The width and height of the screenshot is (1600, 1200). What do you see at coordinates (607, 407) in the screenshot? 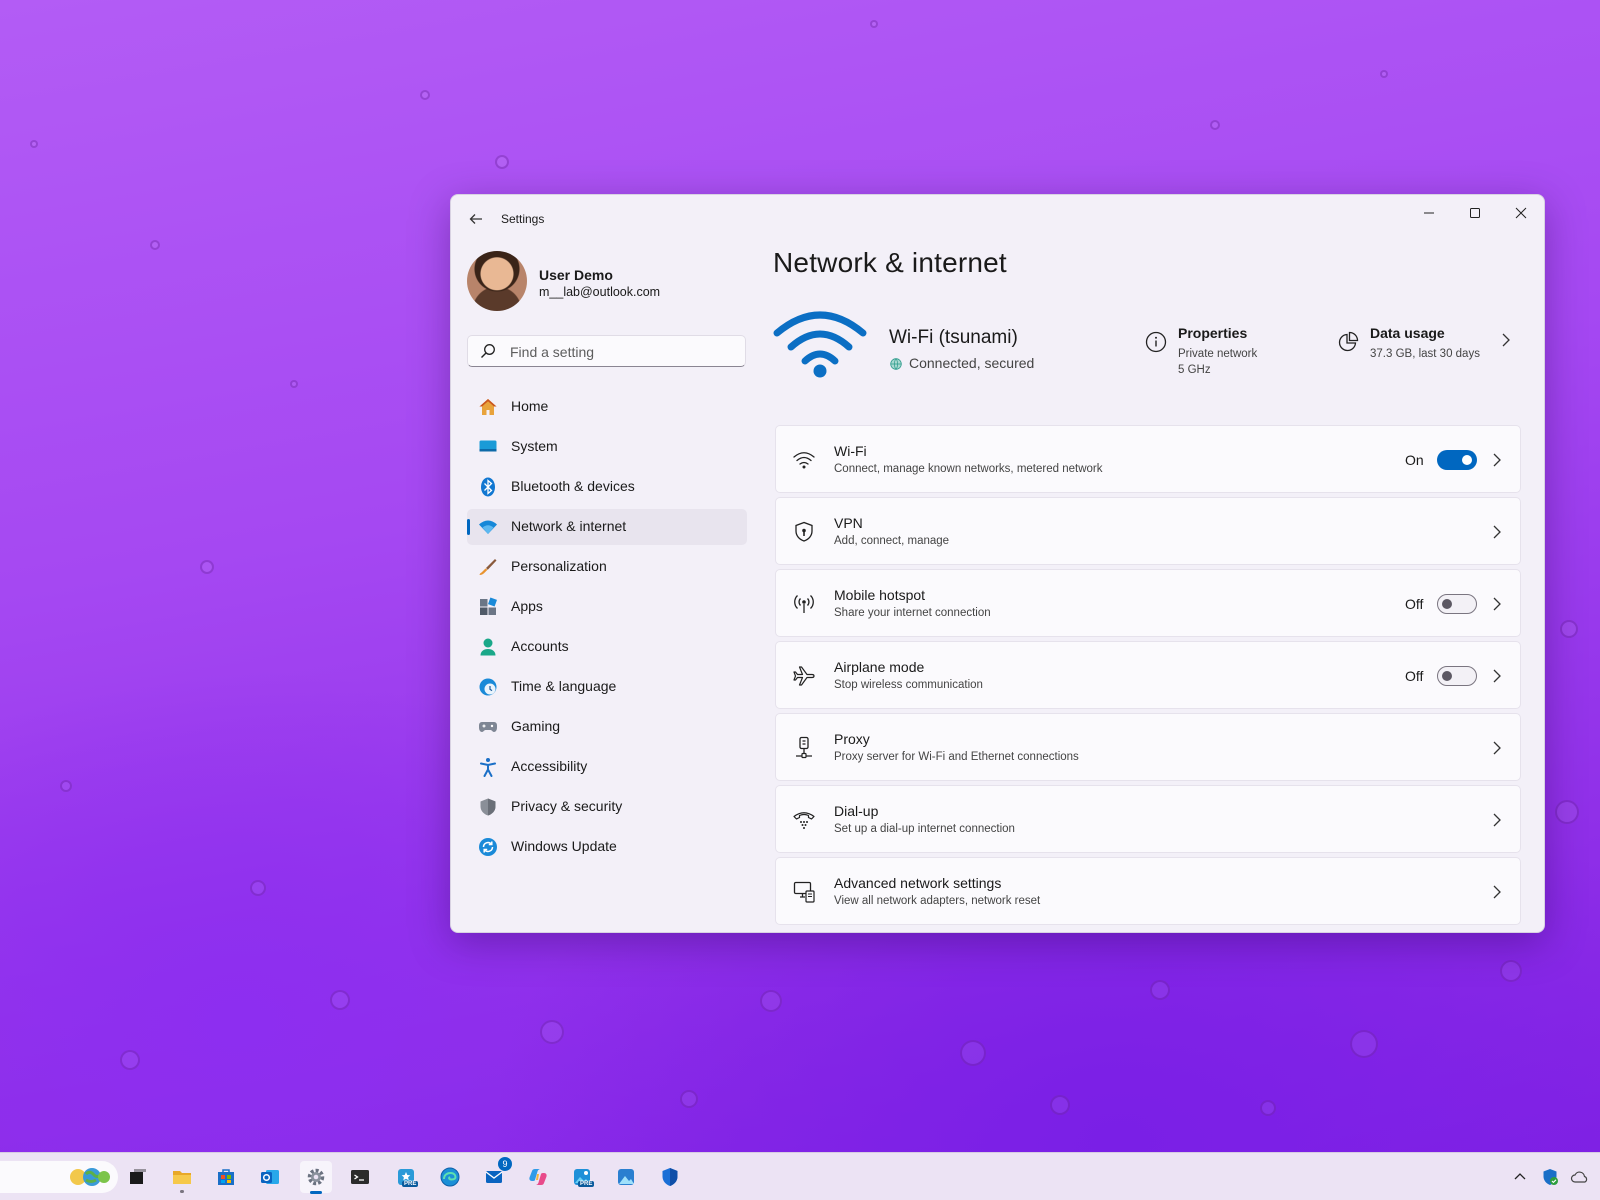
I see `sidebar-item-home: Home` at bounding box center [607, 407].